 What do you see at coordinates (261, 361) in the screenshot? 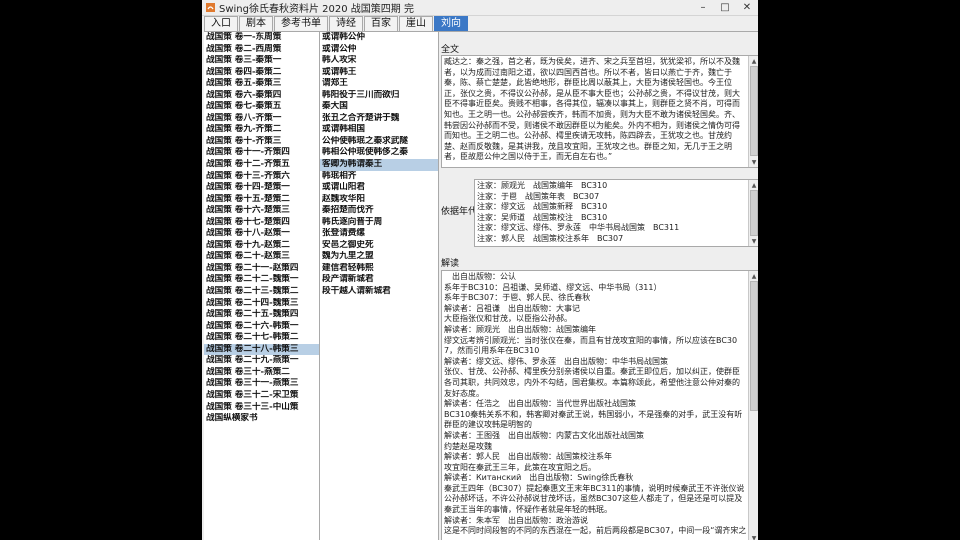
I see `chapter-list-item: 战国策 卷二十九-燕策一` at bounding box center [261, 361].